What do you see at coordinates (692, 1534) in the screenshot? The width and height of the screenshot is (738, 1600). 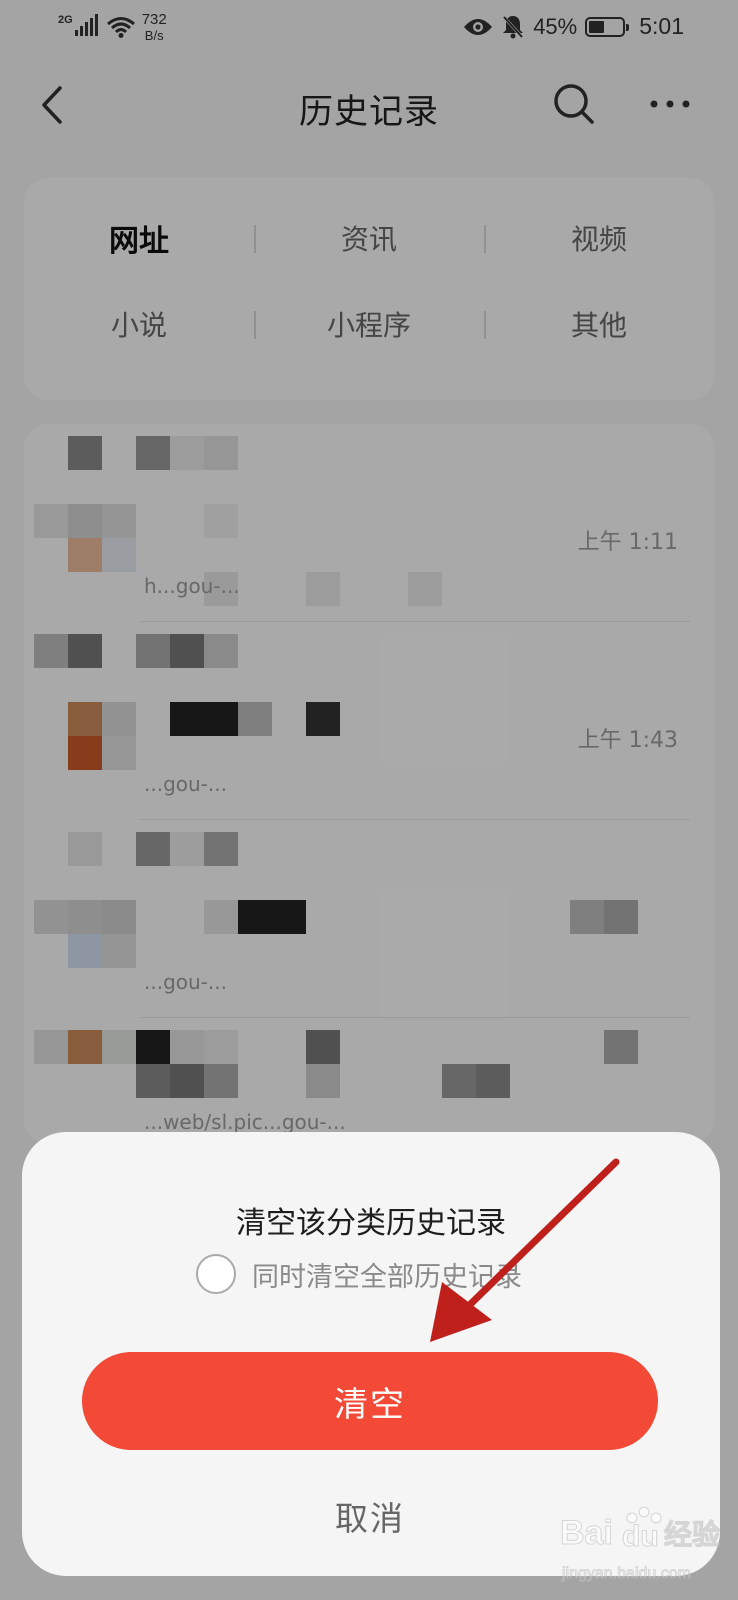 I see `svg-text: 经验` at bounding box center [692, 1534].